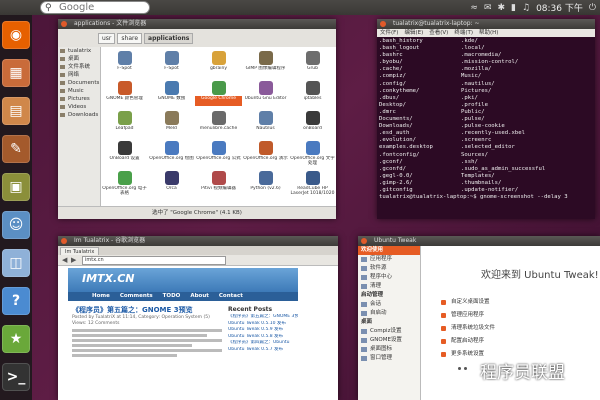 The image size is (600, 400). What do you see at coordinates (389, 349) in the screenshot?
I see `sidebar-item: 桌面图标` at bounding box center [389, 349].